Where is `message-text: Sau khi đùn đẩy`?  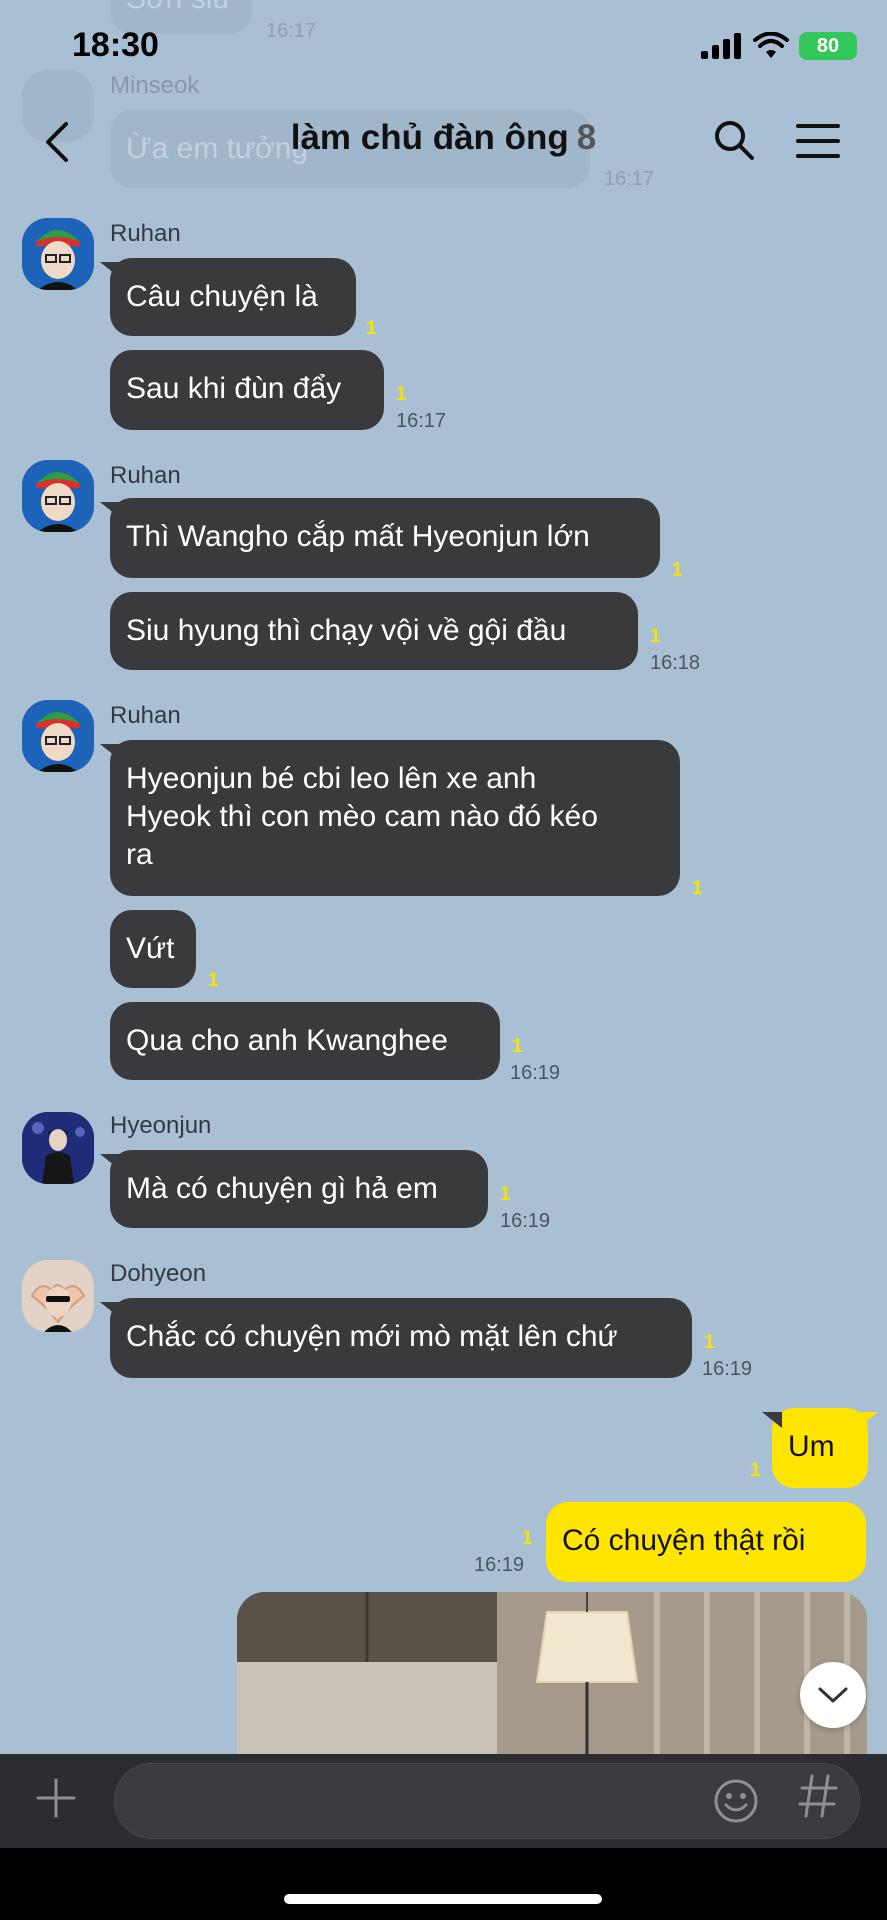
message-text: Sau khi đùn đẩy is located at coordinates (234, 388).